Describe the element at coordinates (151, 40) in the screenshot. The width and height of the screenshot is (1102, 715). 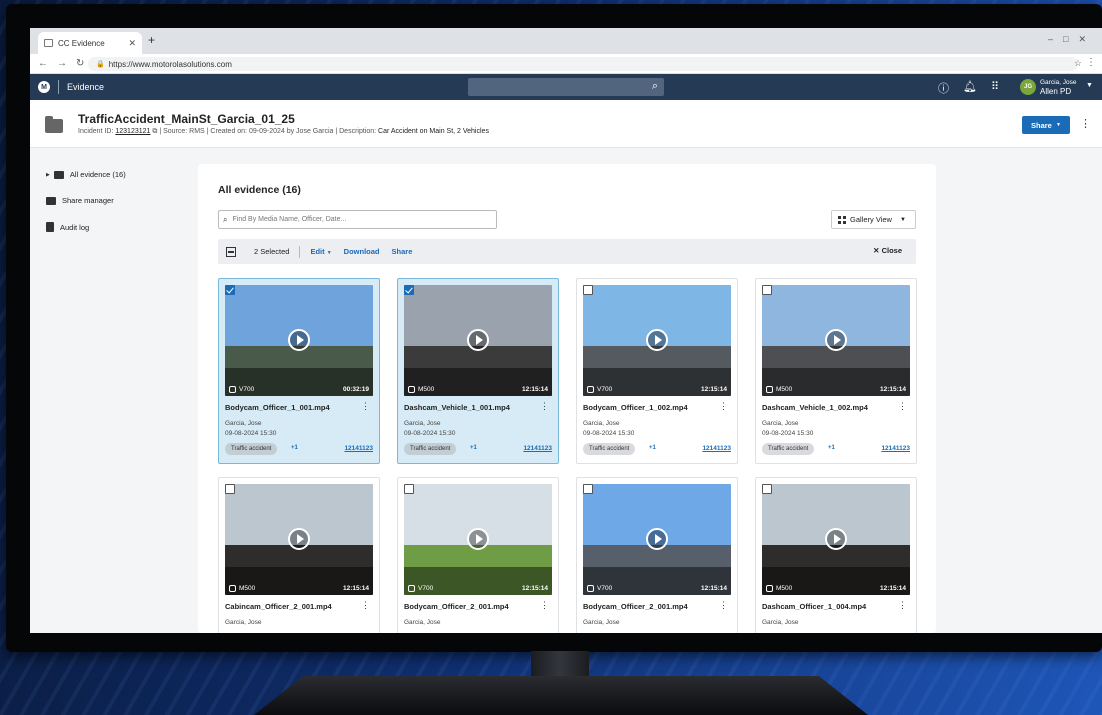
I see `new-tab-icon: +` at that location.